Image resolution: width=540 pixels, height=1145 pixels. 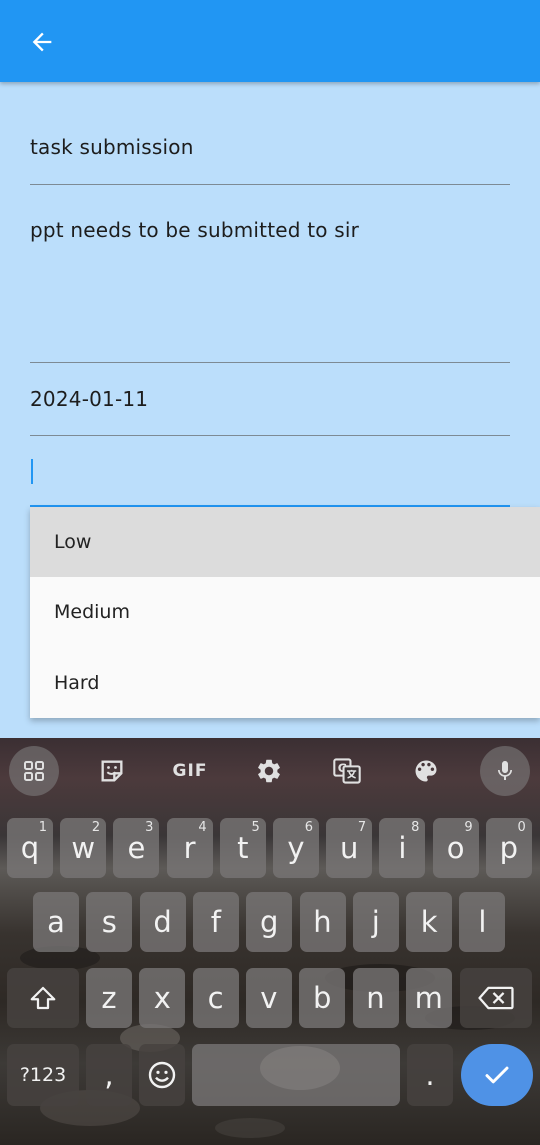 What do you see at coordinates (285, 683) in the screenshot?
I see `priority-option-hard: Hard` at bounding box center [285, 683].